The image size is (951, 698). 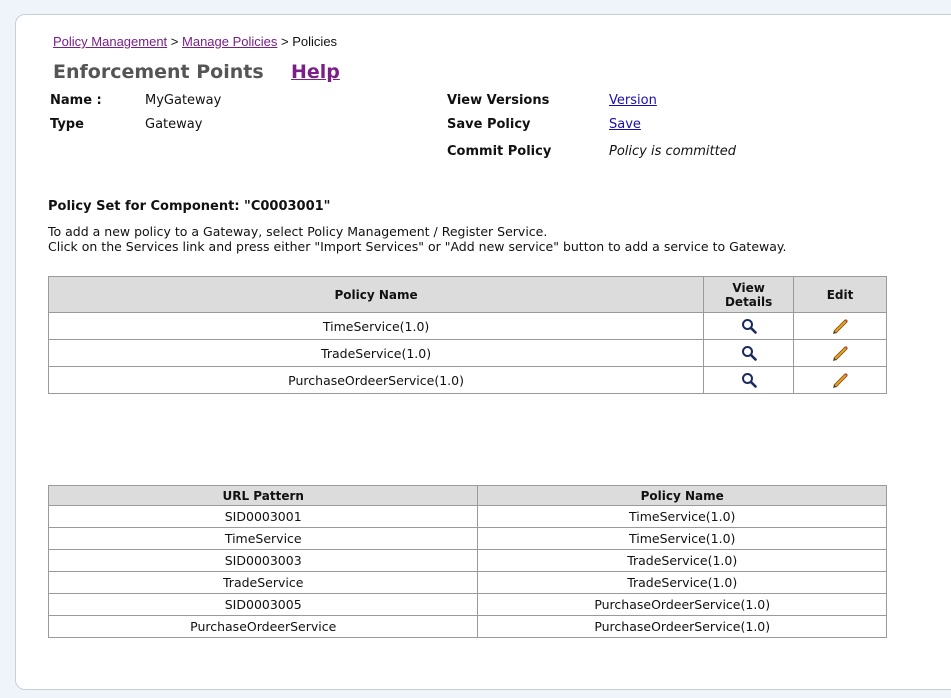 I want to click on view-details-header: View Details, so click(x=749, y=294).